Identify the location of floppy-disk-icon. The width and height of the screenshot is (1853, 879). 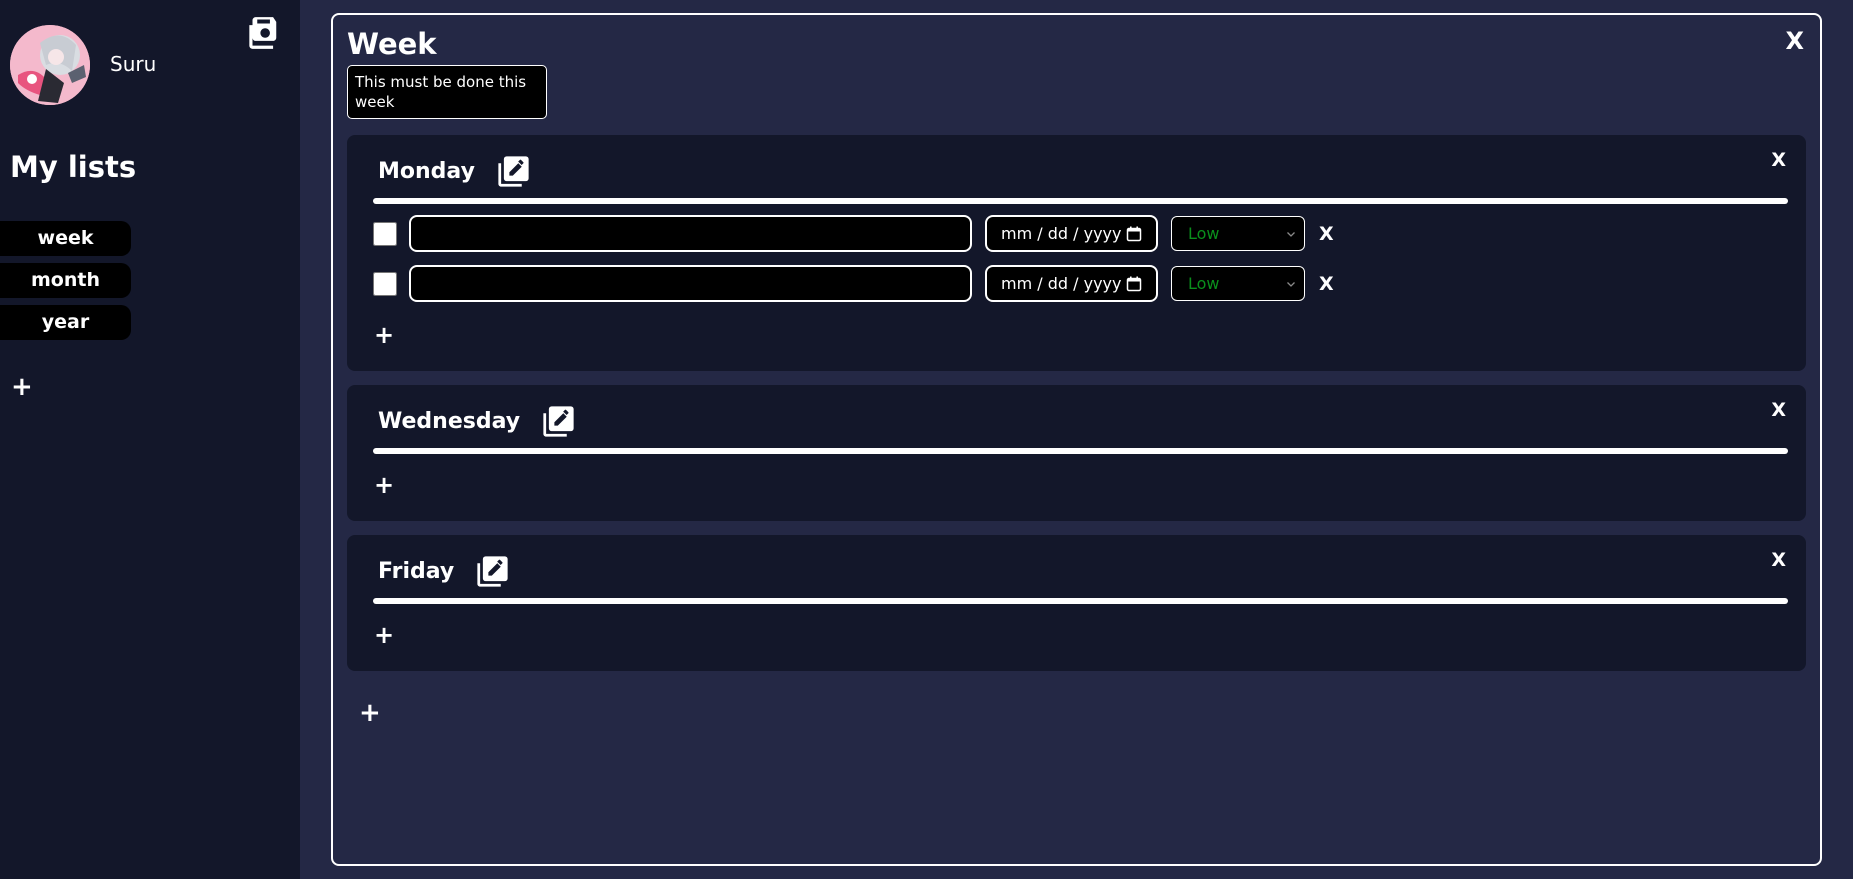
(263, 33).